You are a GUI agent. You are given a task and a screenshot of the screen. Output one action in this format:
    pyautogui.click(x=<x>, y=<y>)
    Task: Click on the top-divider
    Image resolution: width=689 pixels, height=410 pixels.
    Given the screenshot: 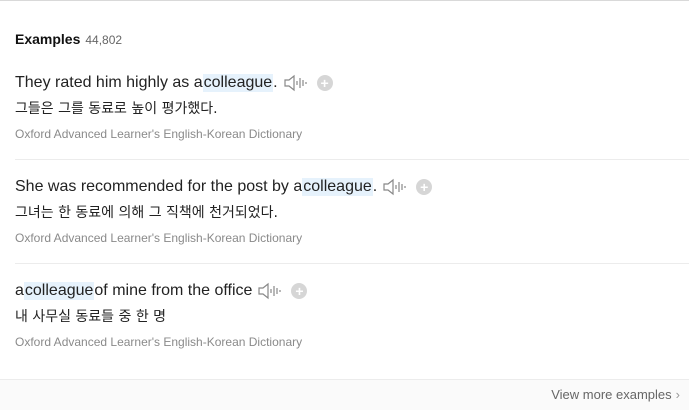 What is the action you would take?
    pyautogui.click(x=344, y=0)
    